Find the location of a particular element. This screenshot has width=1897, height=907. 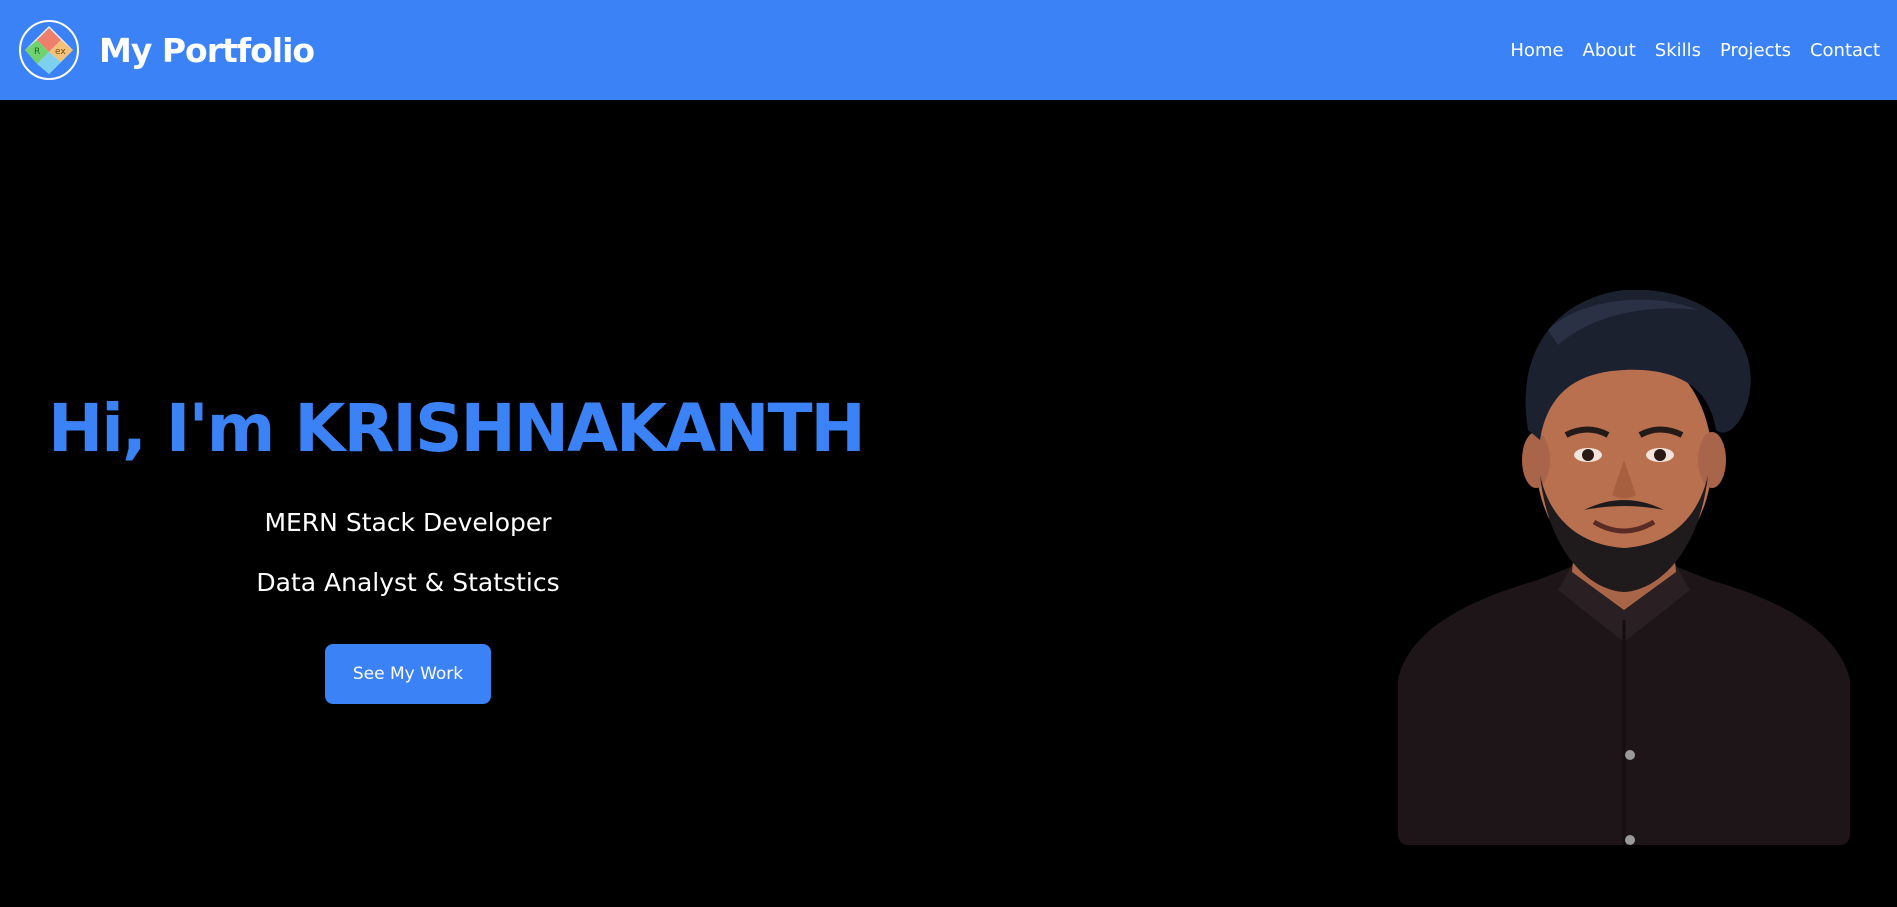

role-mern: MERN Stack Developer is located at coordinates (408, 522).